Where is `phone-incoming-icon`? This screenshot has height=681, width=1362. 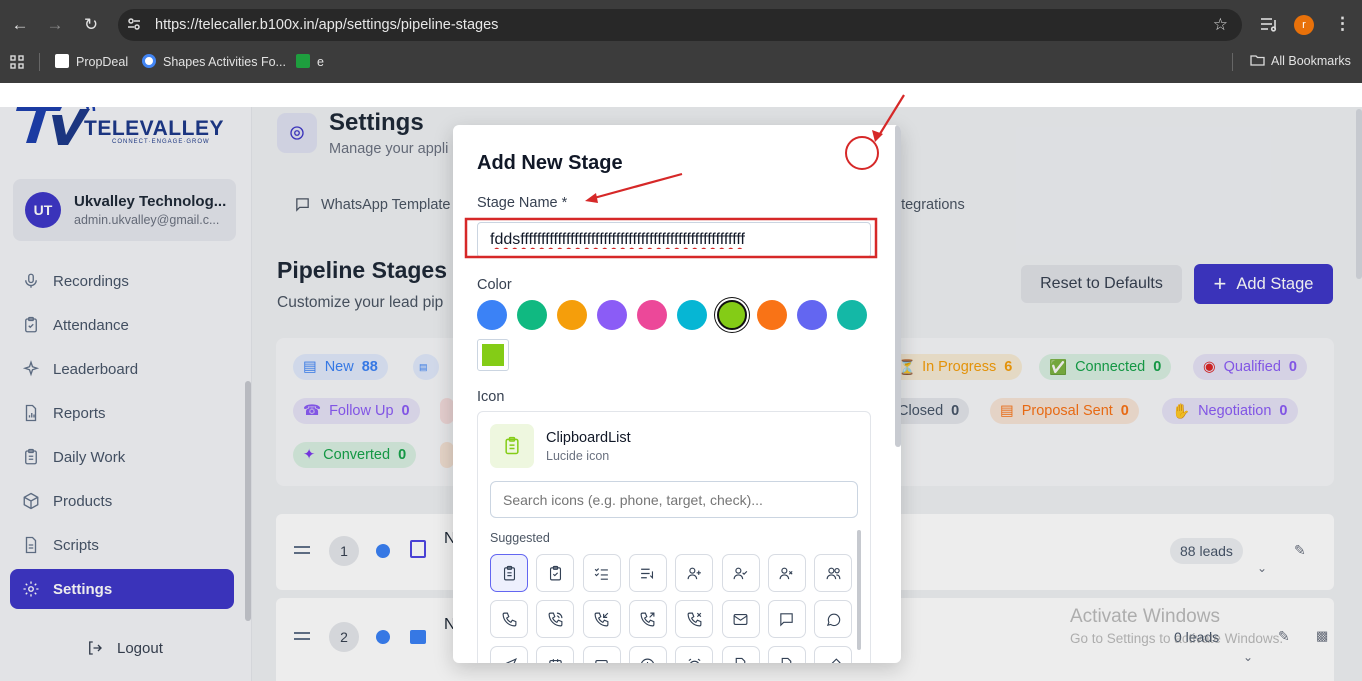
phone-incoming-icon is located at coordinates (601, 619).